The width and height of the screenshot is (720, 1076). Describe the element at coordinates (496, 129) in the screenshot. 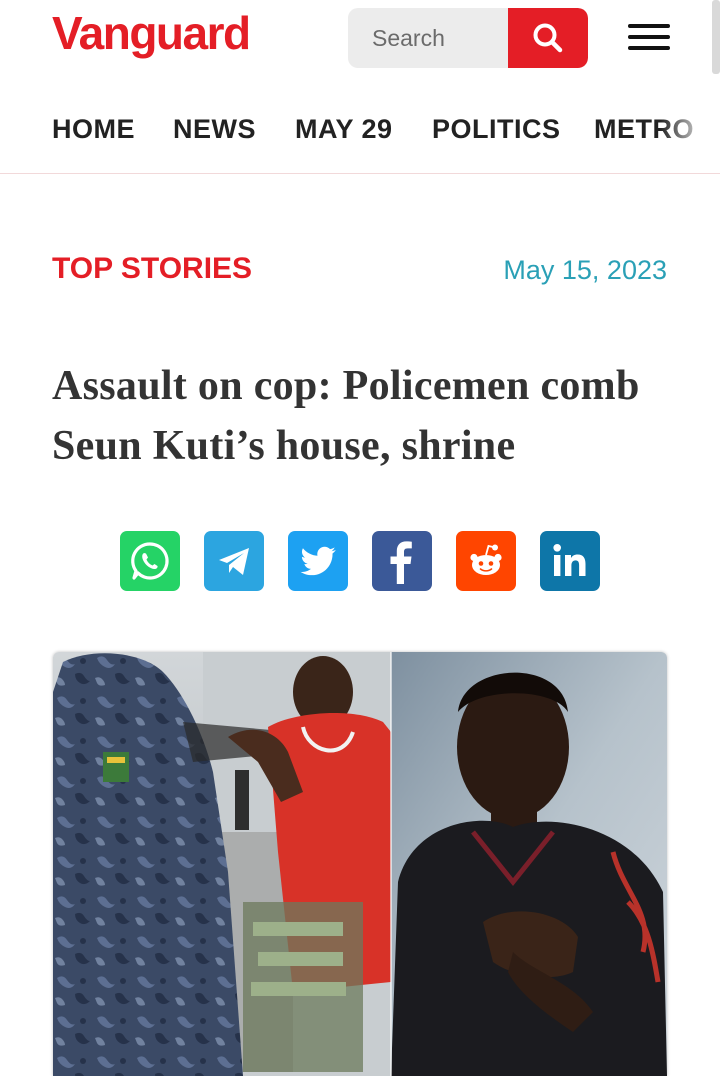

I see `nav-item-politics: POLITICS` at that location.